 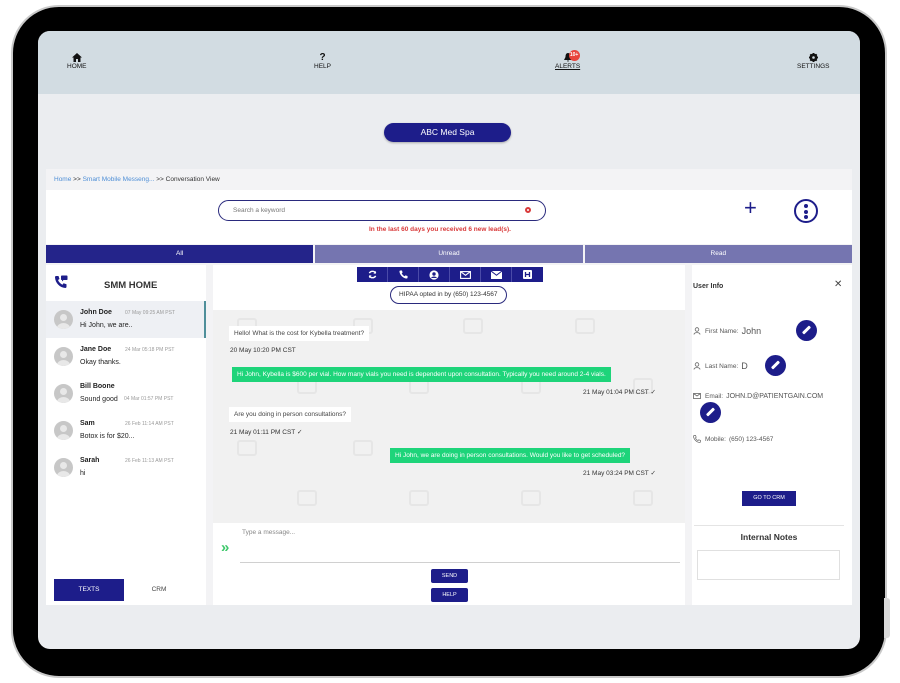 What do you see at coordinates (720, 366) in the screenshot?
I see `last-name-field: Last Name: D` at bounding box center [720, 366].